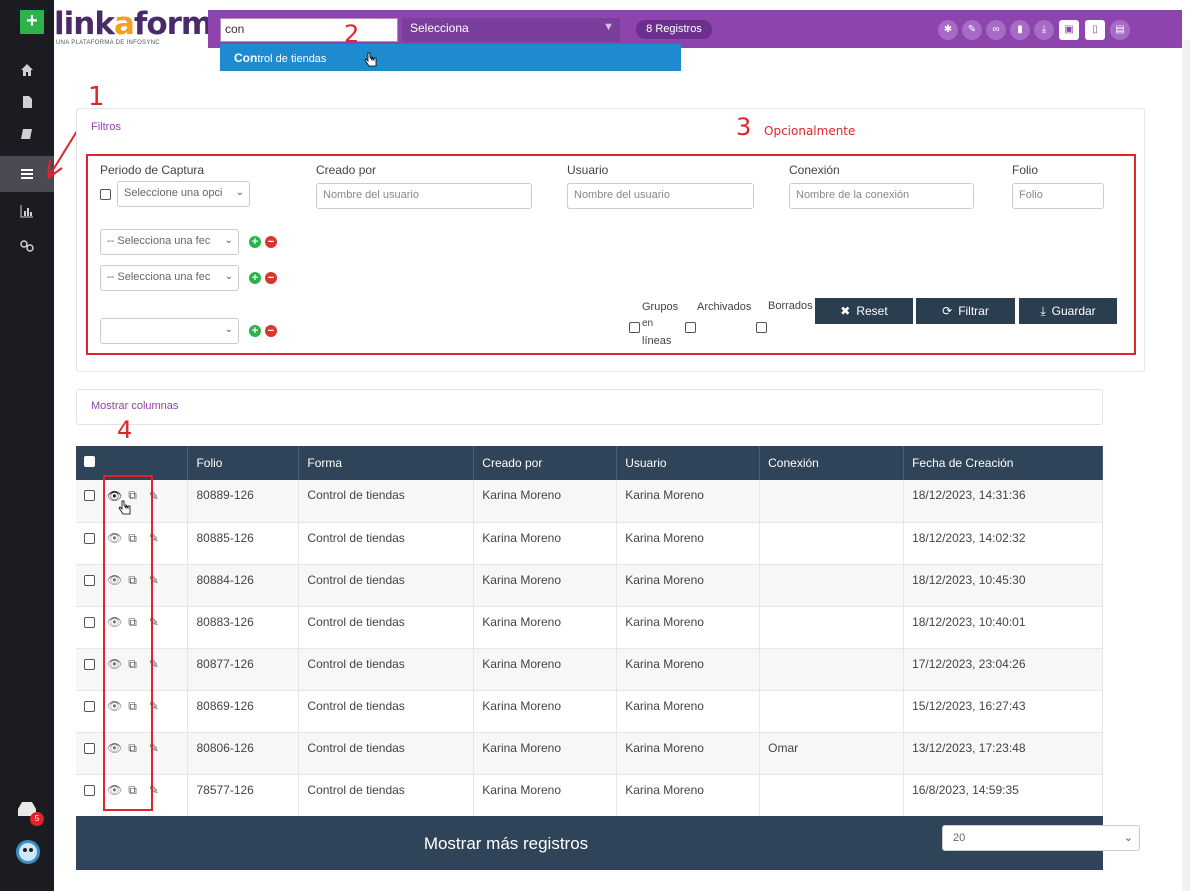  I want to click on folio-cell: 80884-126, so click(243, 585).